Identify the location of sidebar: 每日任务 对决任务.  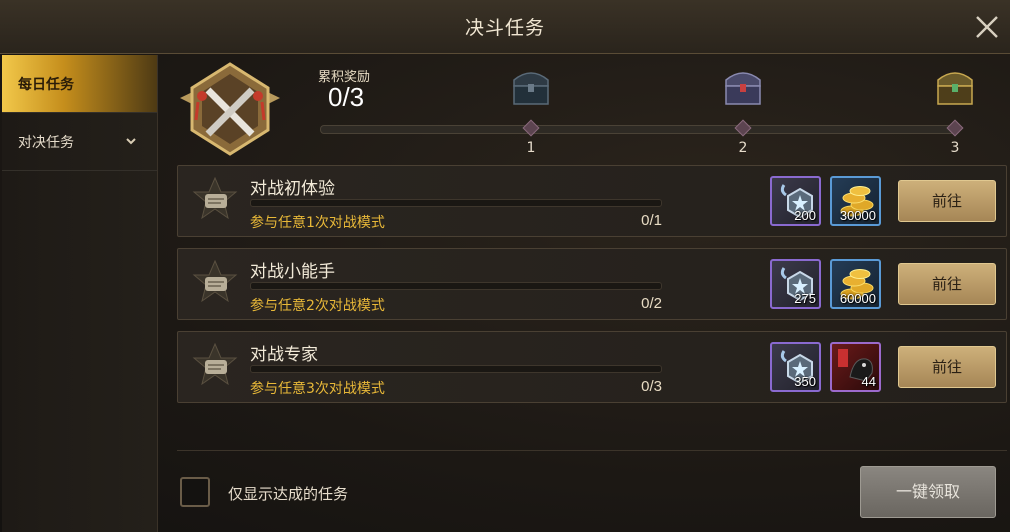
(80, 293).